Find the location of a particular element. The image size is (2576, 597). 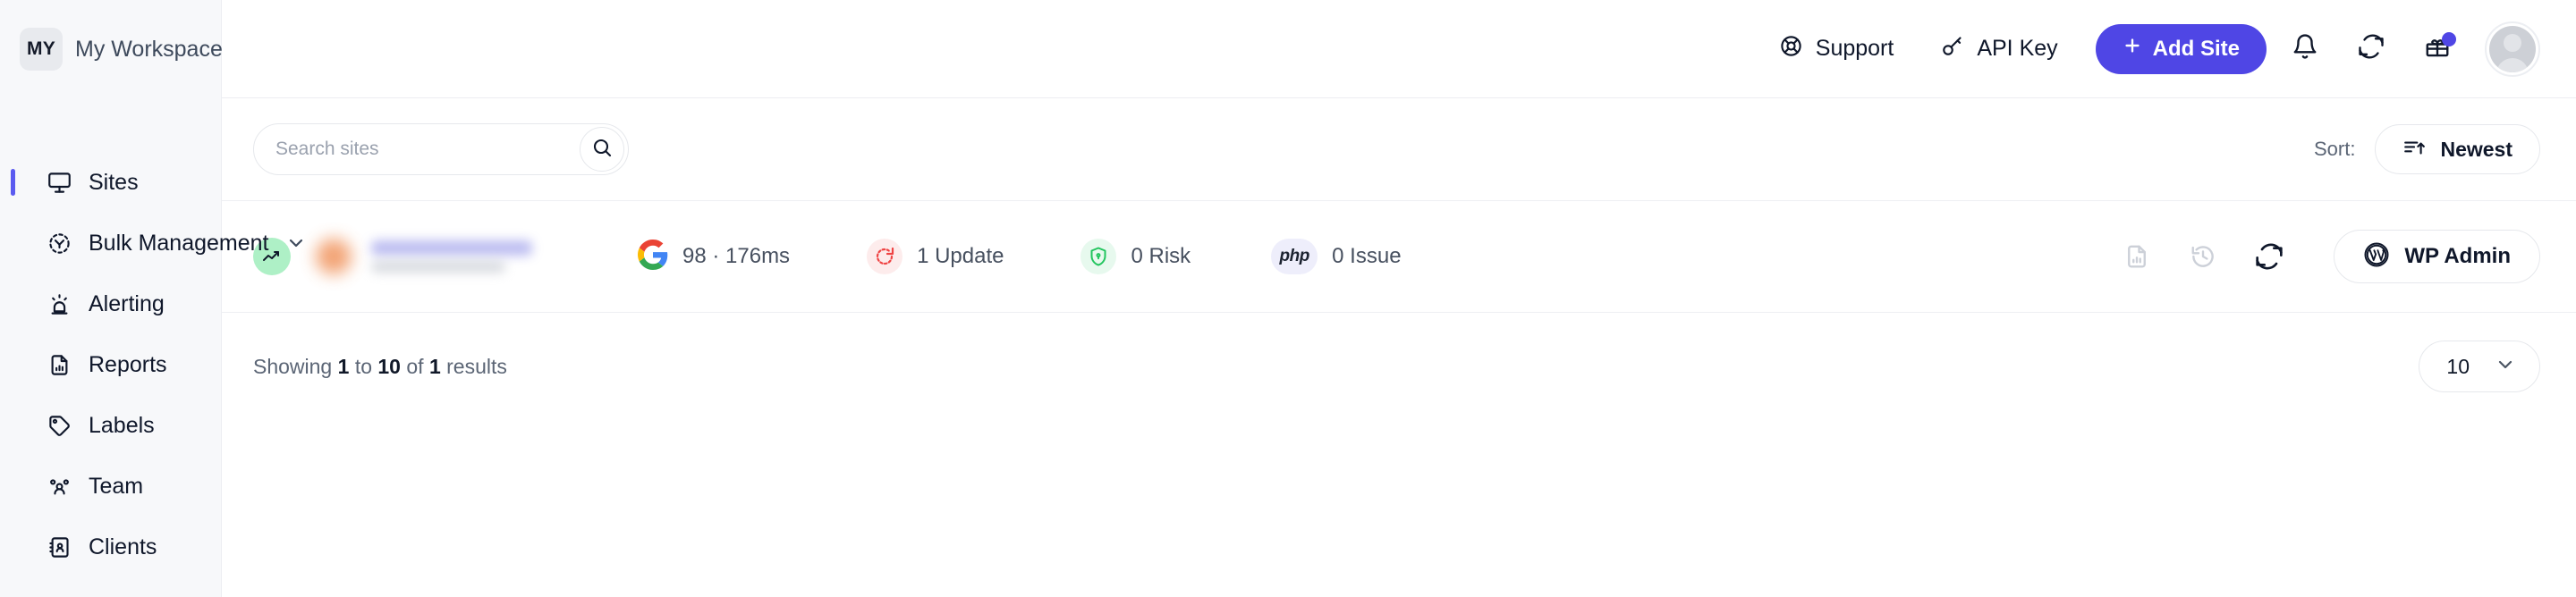

bell-icon is located at coordinates (2305, 48).